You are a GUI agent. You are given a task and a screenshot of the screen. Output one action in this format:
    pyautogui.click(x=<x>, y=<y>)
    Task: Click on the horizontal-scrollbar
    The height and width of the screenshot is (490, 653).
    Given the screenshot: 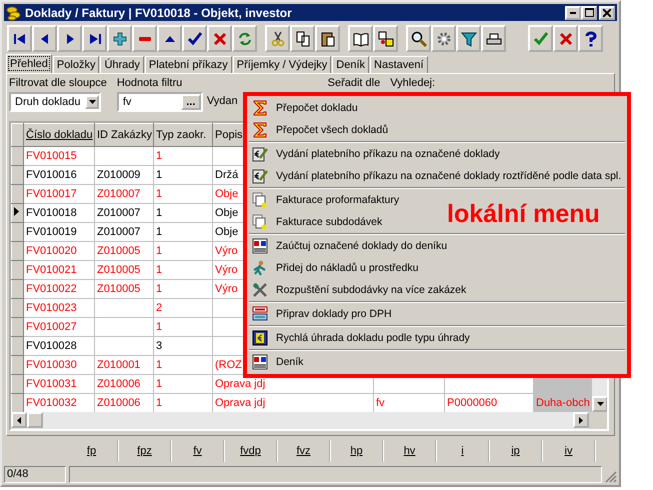 What is the action you would take?
    pyautogui.click(x=309, y=421)
    